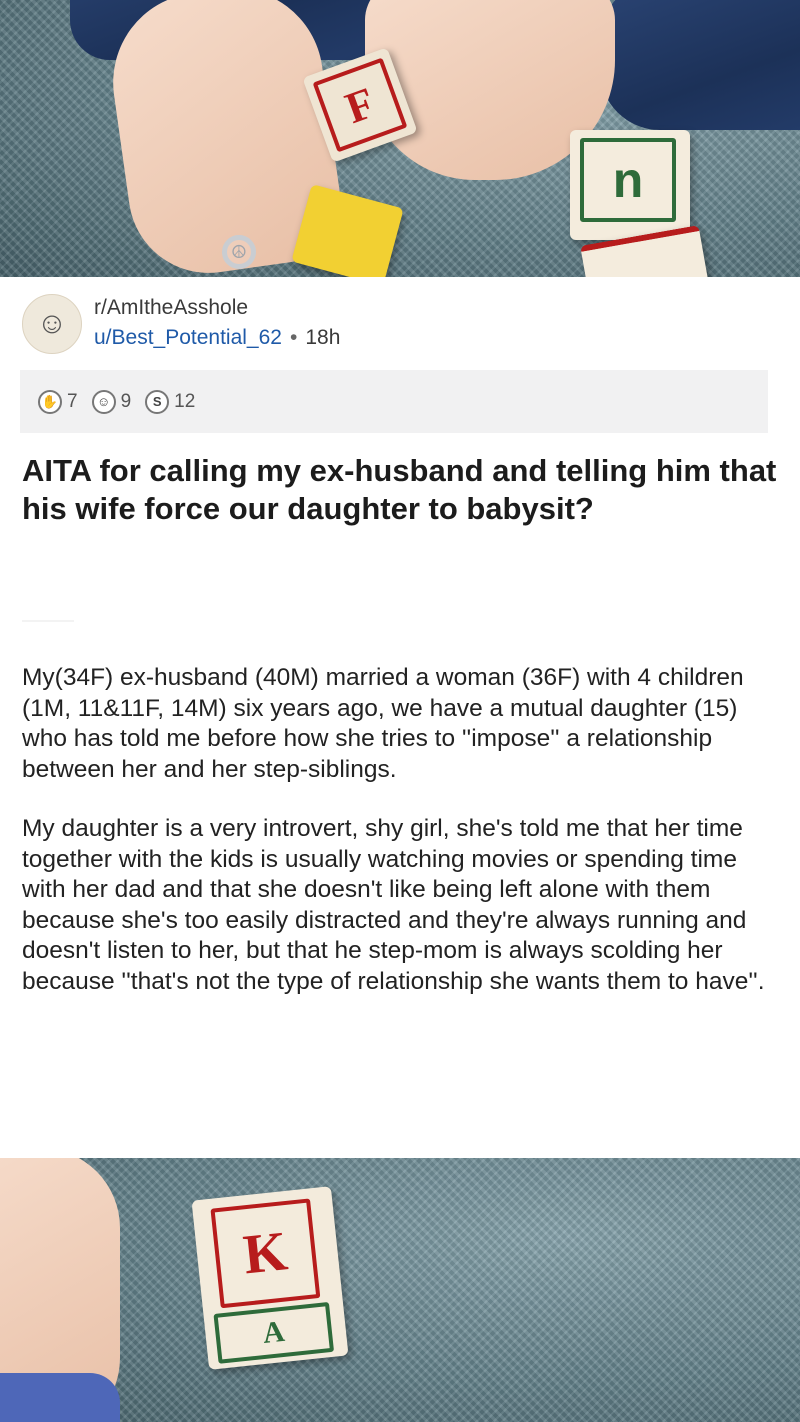 The height and width of the screenshot is (1422, 800). What do you see at coordinates (274, 1332) in the screenshot?
I see `block-letter: A` at bounding box center [274, 1332].